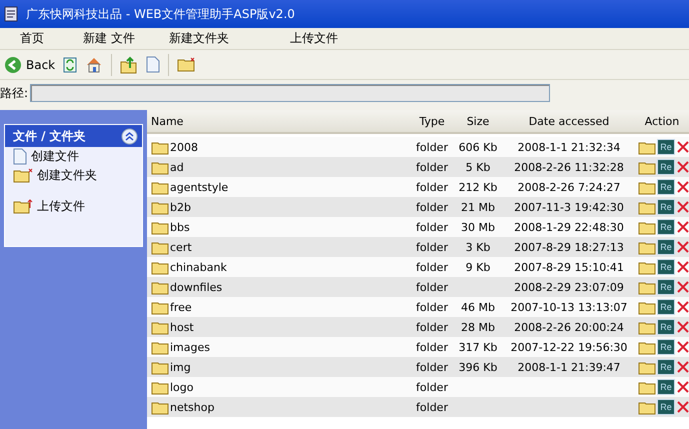 Image resolution: width=689 pixels, height=429 pixels. Describe the element at coordinates (199, 38) in the screenshot. I see `menu-item: 新建文件夹` at that location.